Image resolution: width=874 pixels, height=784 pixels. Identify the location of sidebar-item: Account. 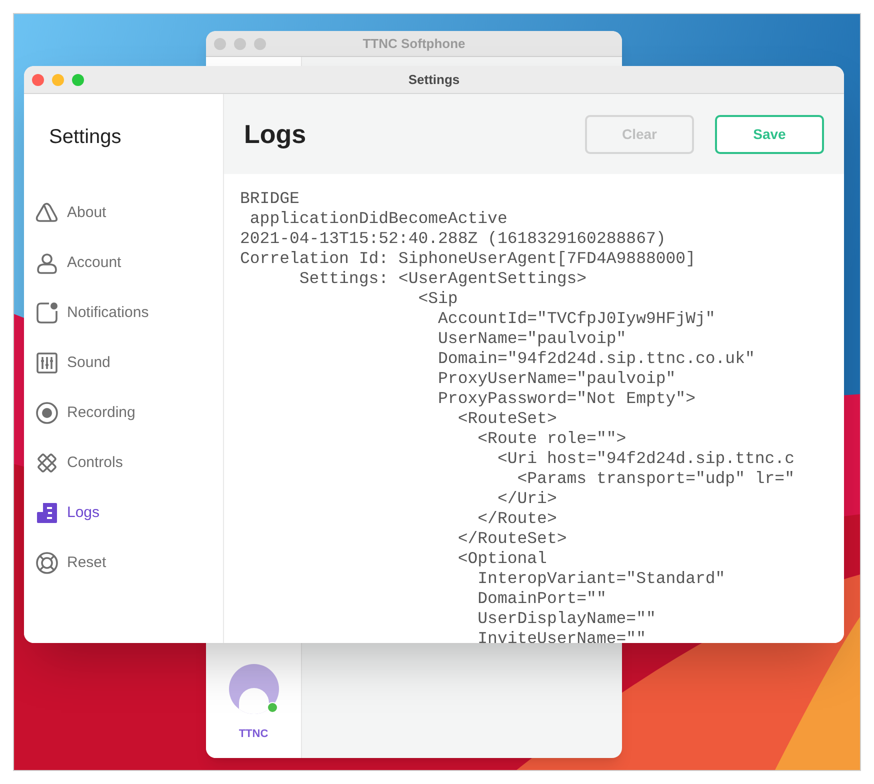
(123, 263).